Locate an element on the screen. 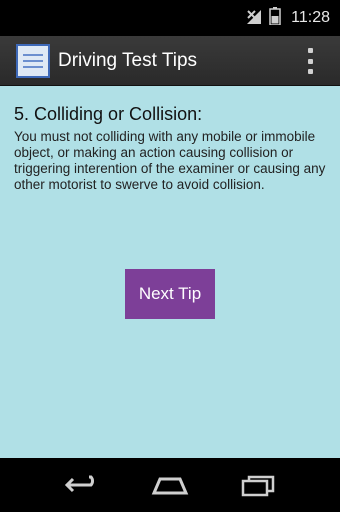  clock-time: 11:28 is located at coordinates (310, 17).